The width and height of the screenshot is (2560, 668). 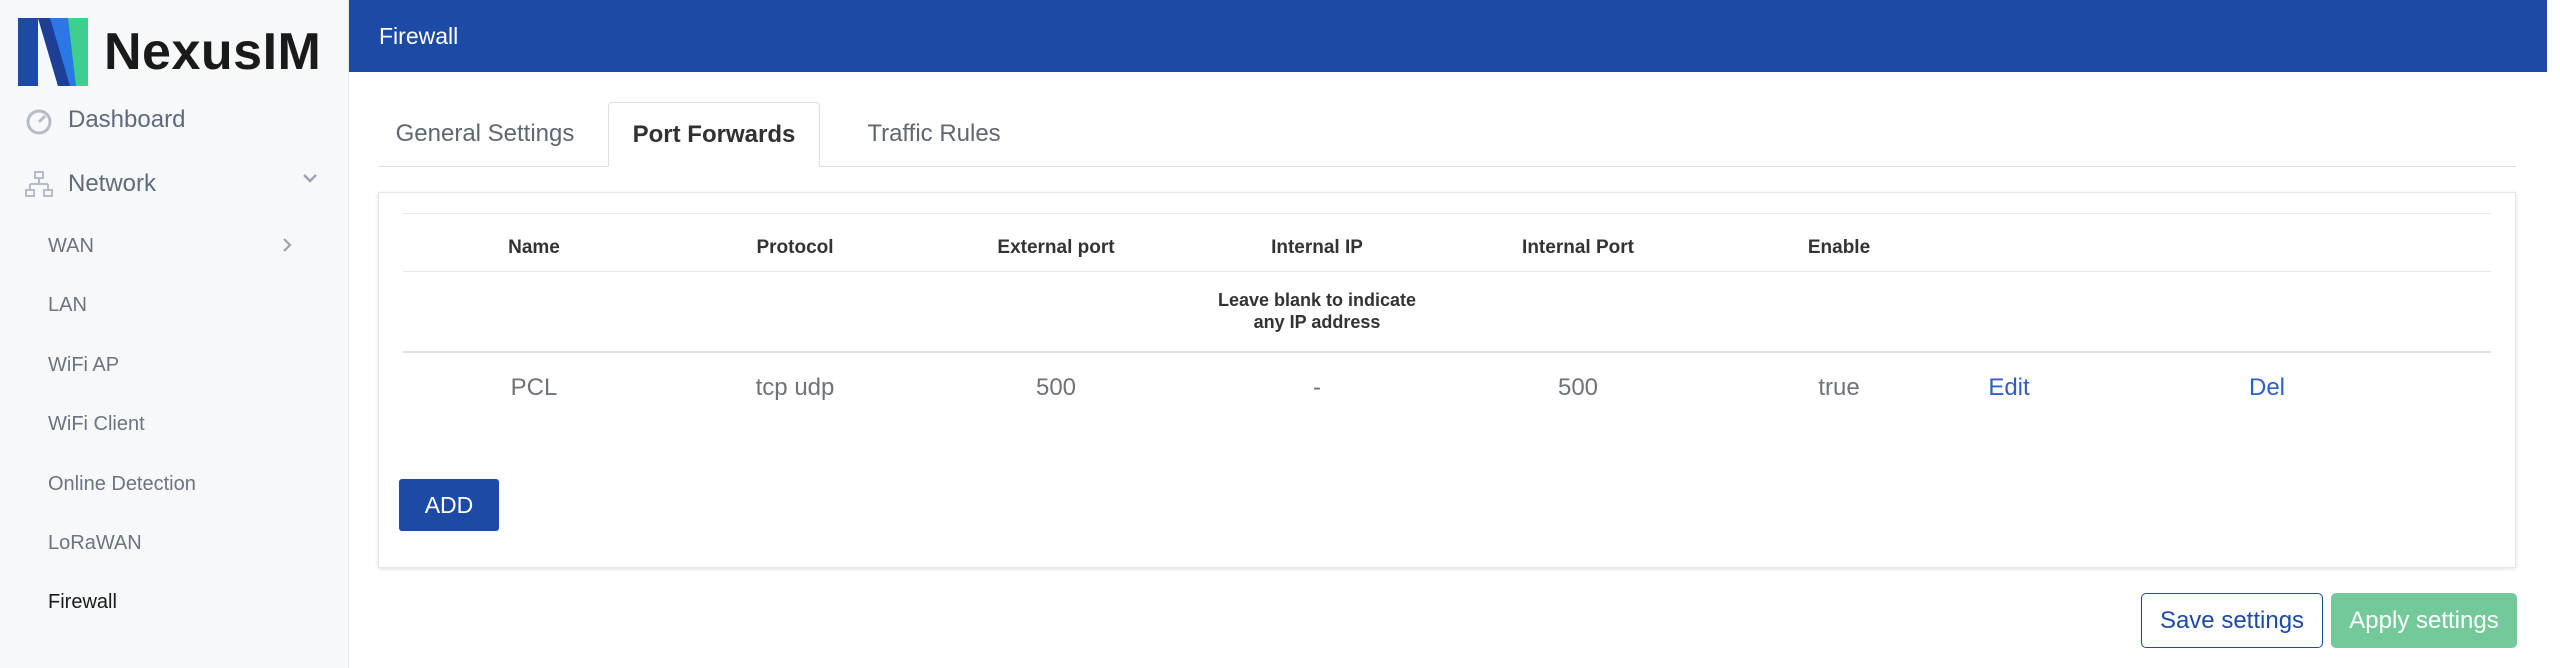 I want to click on sidebar-item-label: LoRaWAN, so click(x=95, y=542).